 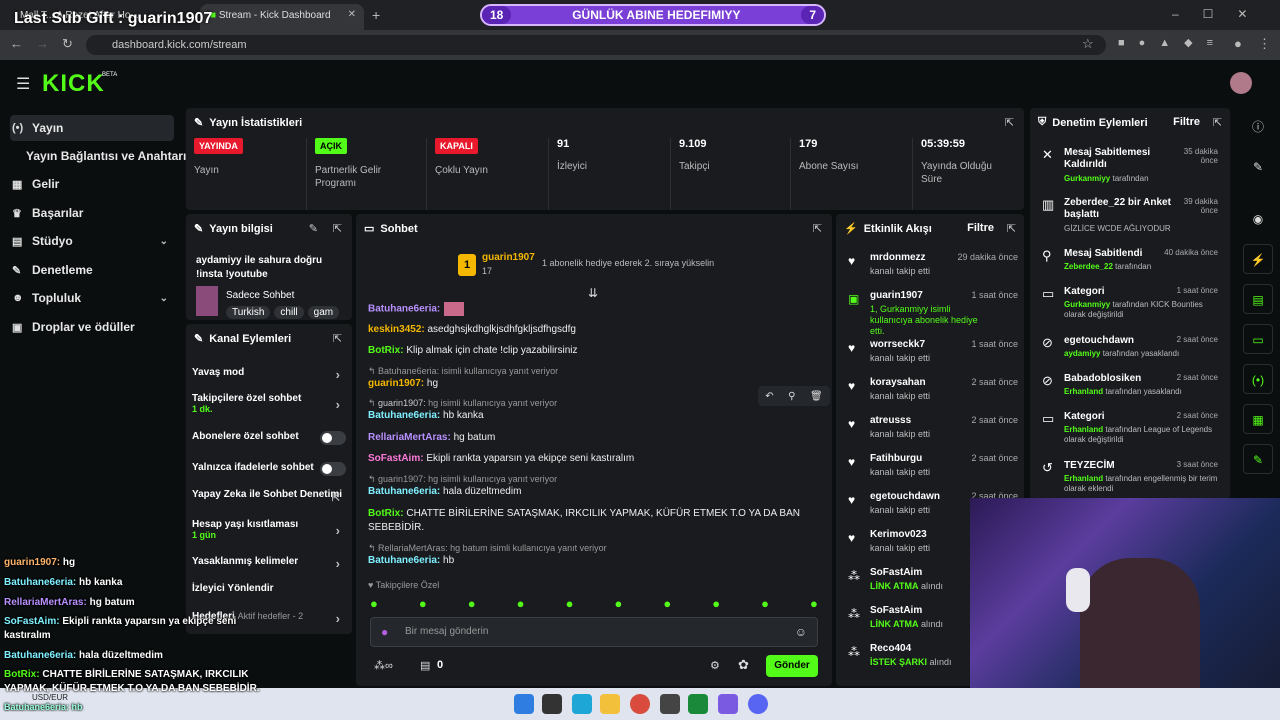 What do you see at coordinates (594, 632) in the screenshot?
I see `chat-input: ● Bir mesaj gönderin ☺` at bounding box center [594, 632].